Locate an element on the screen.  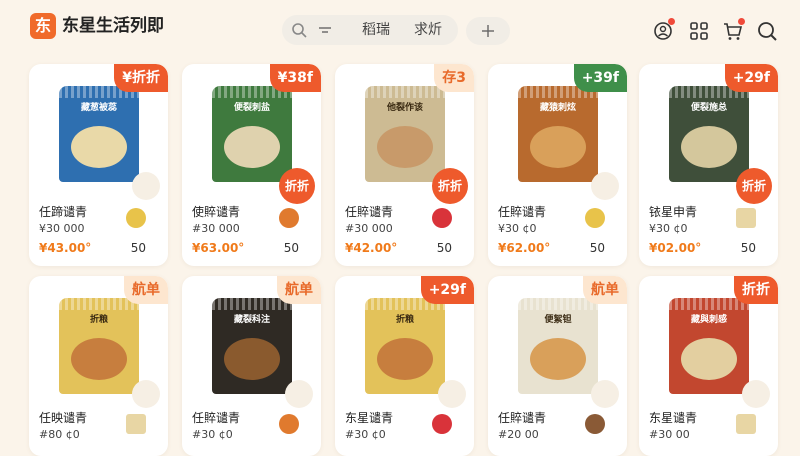
product-image: 便裂施总 is located at coordinates (709, 134).